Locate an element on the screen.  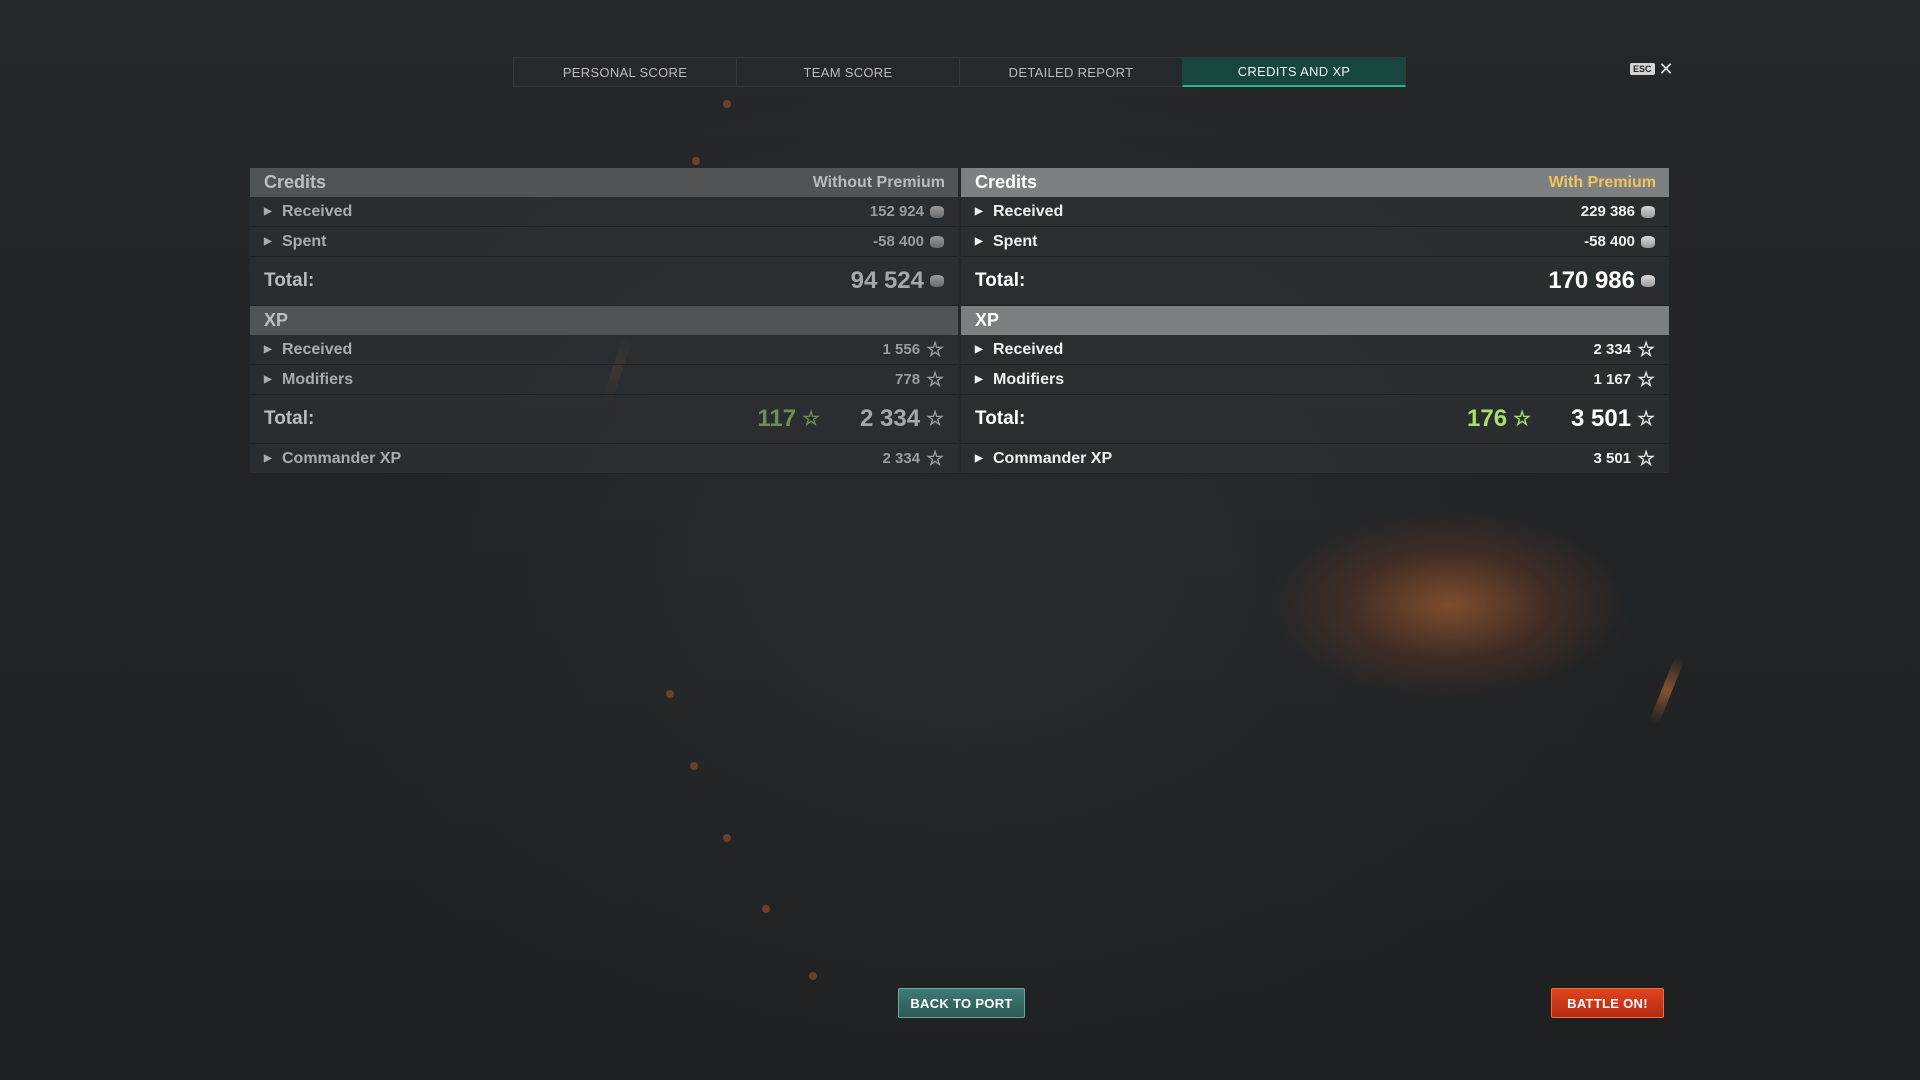
credits-header: Credits With Premium is located at coordinates (1315, 182).